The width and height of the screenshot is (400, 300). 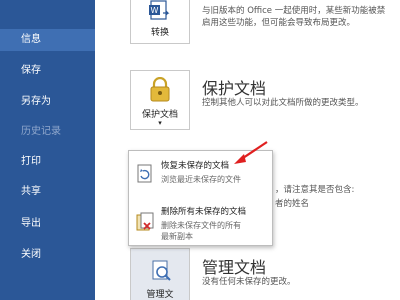 What do you see at coordinates (47, 255) in the screenshot?
I see `sidebar-item-close: 关闭` at bounding box center [47, 255].